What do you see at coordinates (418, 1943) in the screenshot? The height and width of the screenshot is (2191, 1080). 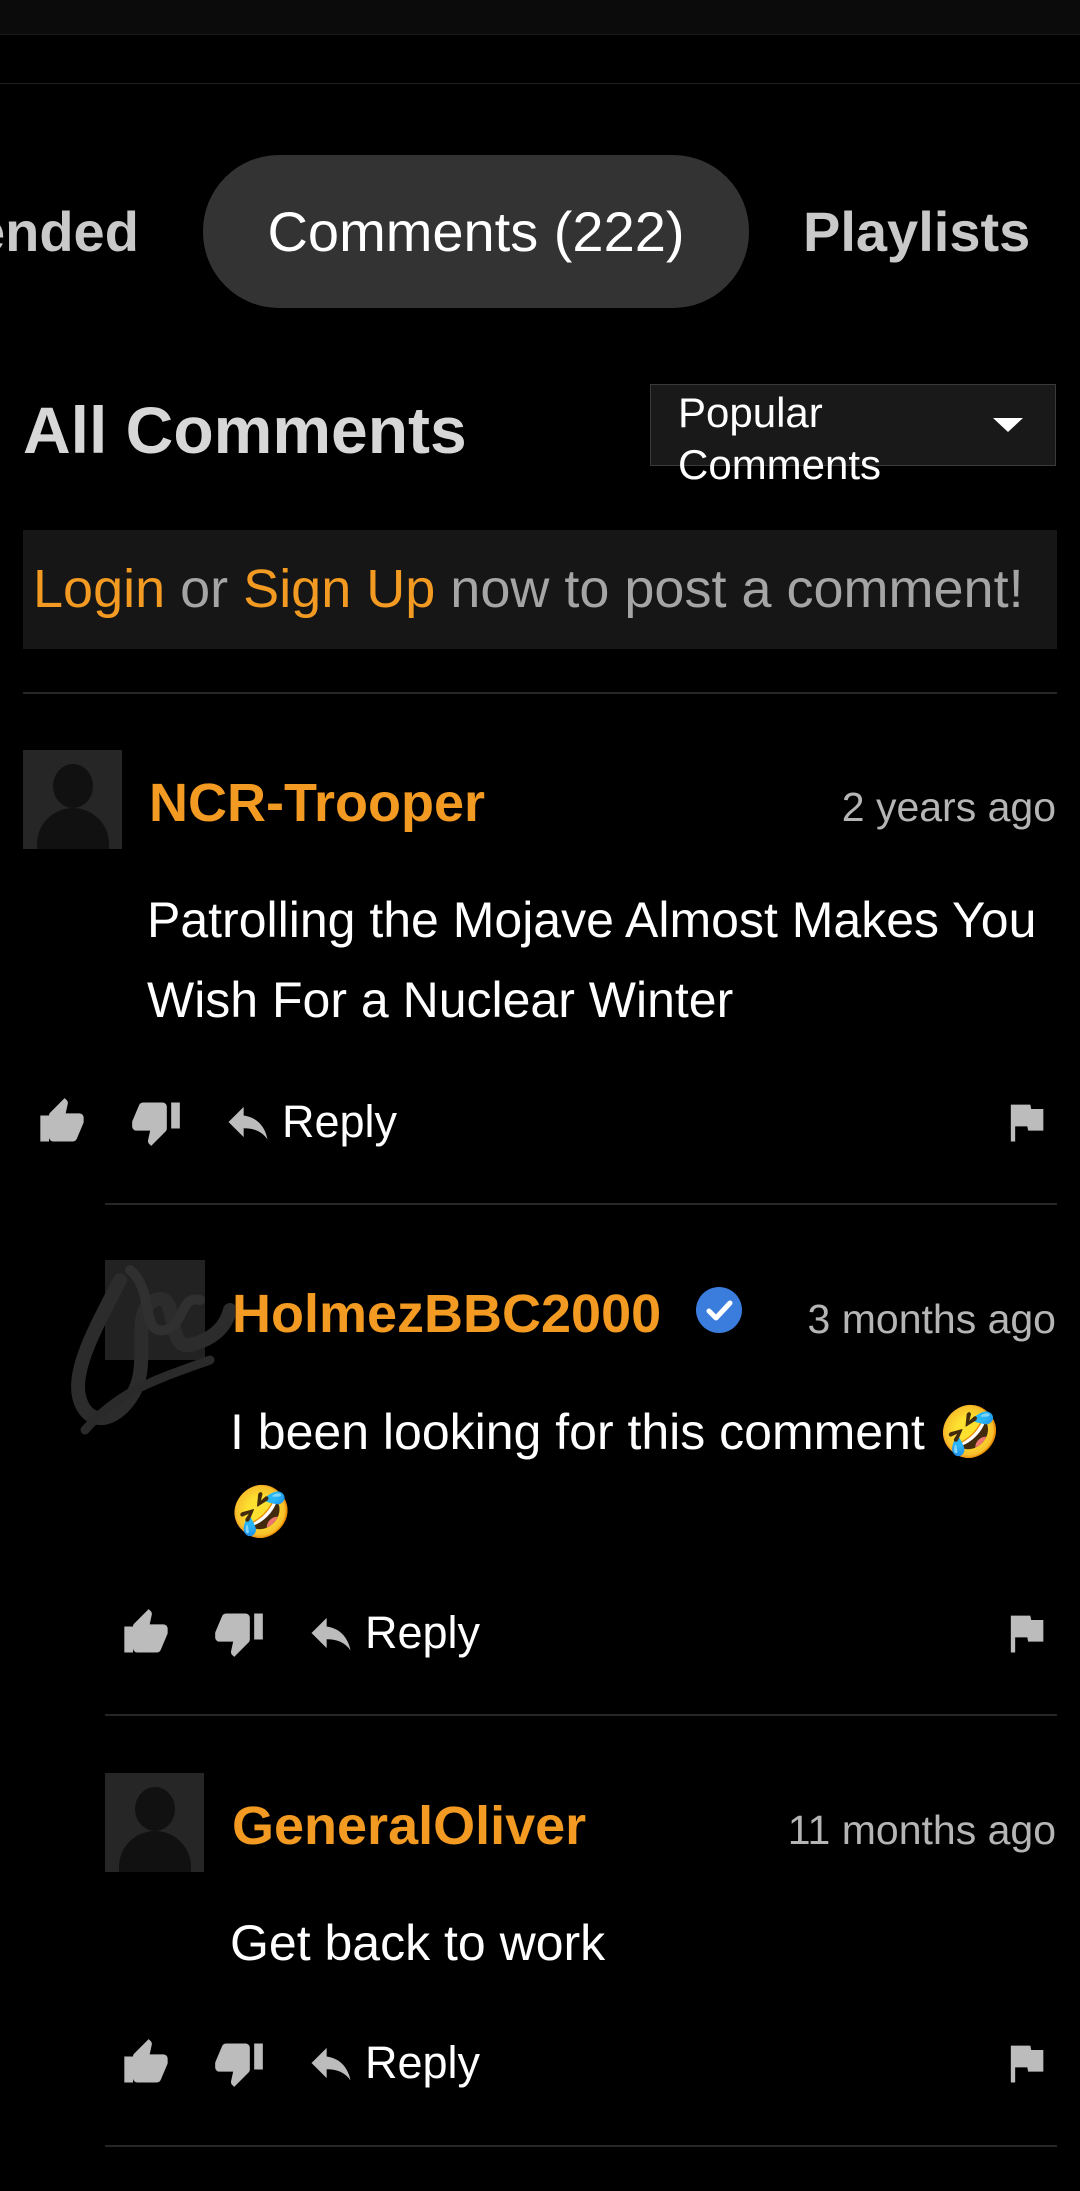 I see `comment-text: Get back to work` at bounding box center [418, 1943].